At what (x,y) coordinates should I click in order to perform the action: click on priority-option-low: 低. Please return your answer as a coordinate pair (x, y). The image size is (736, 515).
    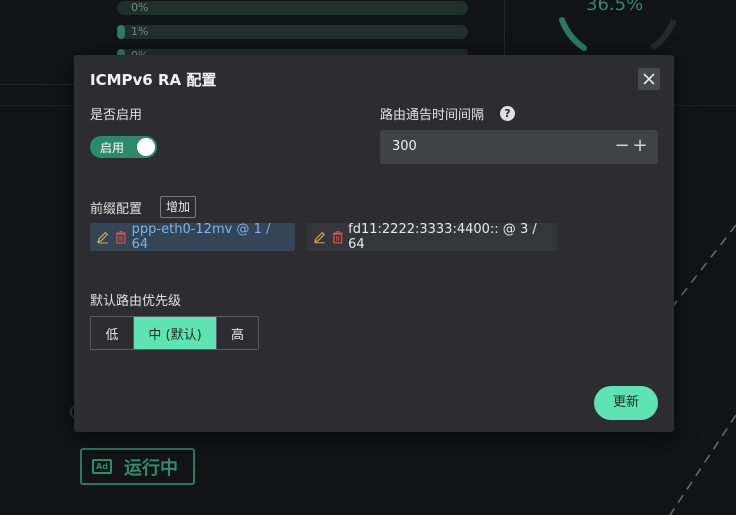
    Looking at the image, I should click on (112, 333).